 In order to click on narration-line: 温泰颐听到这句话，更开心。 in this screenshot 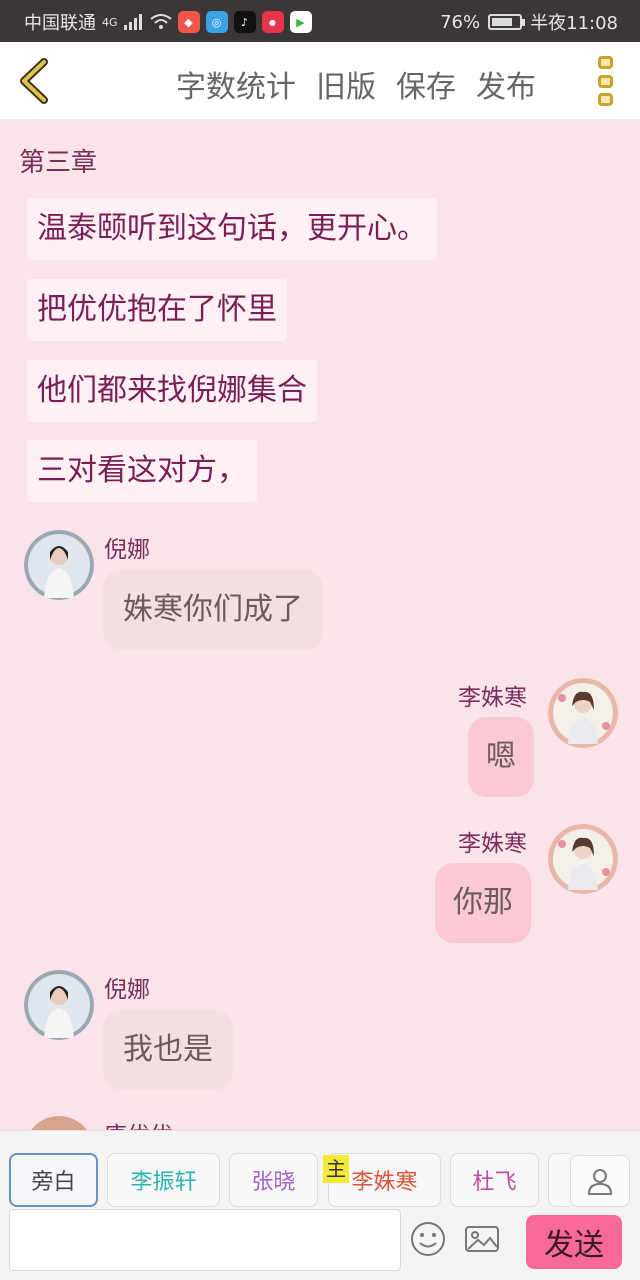, I will do `click(232, 229)`.